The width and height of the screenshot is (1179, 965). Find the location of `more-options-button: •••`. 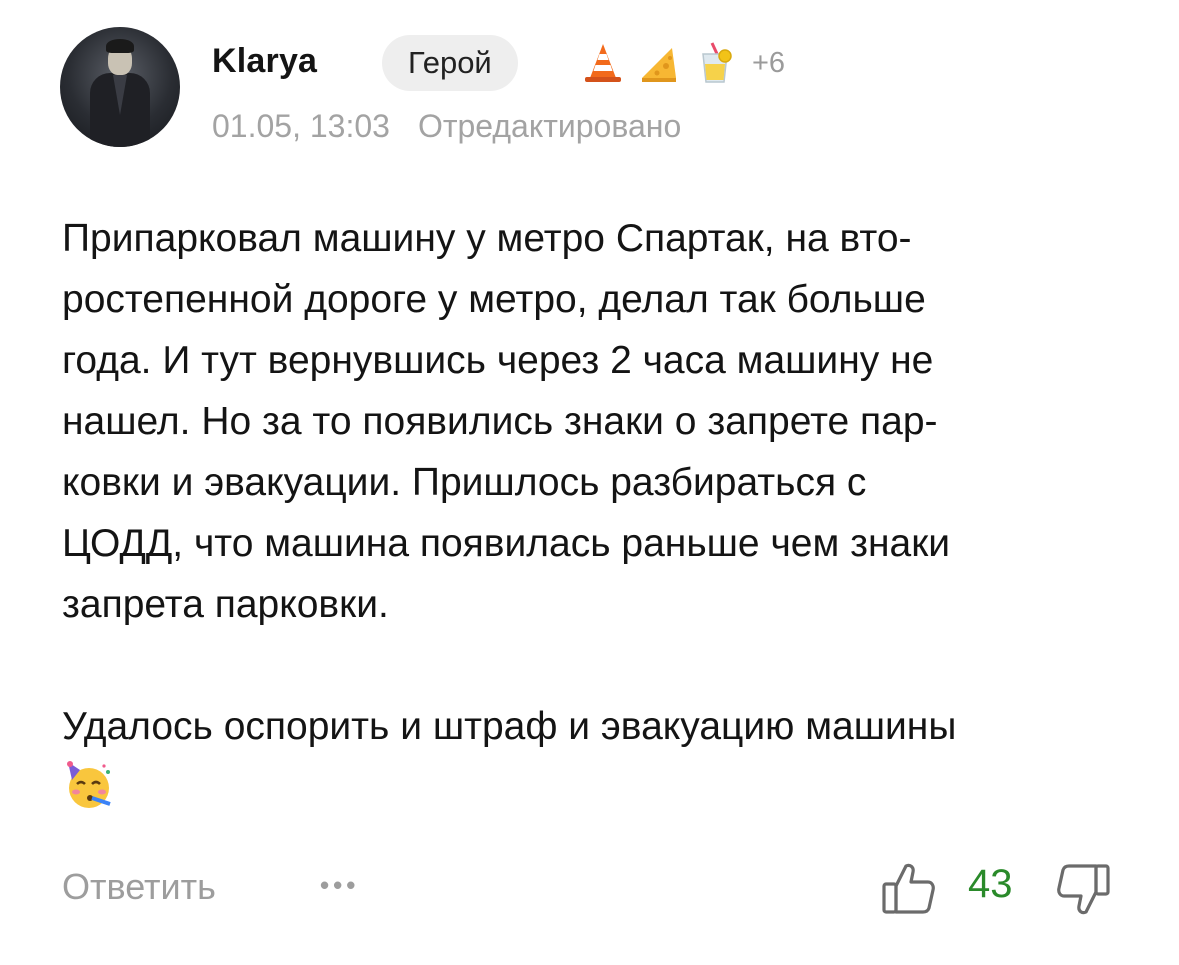

more-options-button: ••• is located at coordinates (339, 885).